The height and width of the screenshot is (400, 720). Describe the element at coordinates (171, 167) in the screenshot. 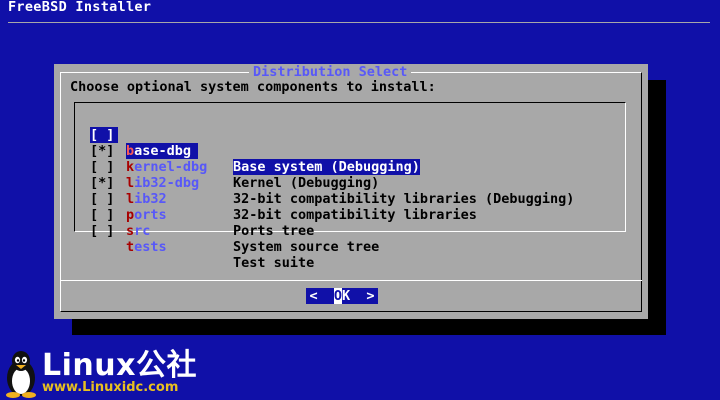

I see `item-name-rest: ernel-dbg` at that location.